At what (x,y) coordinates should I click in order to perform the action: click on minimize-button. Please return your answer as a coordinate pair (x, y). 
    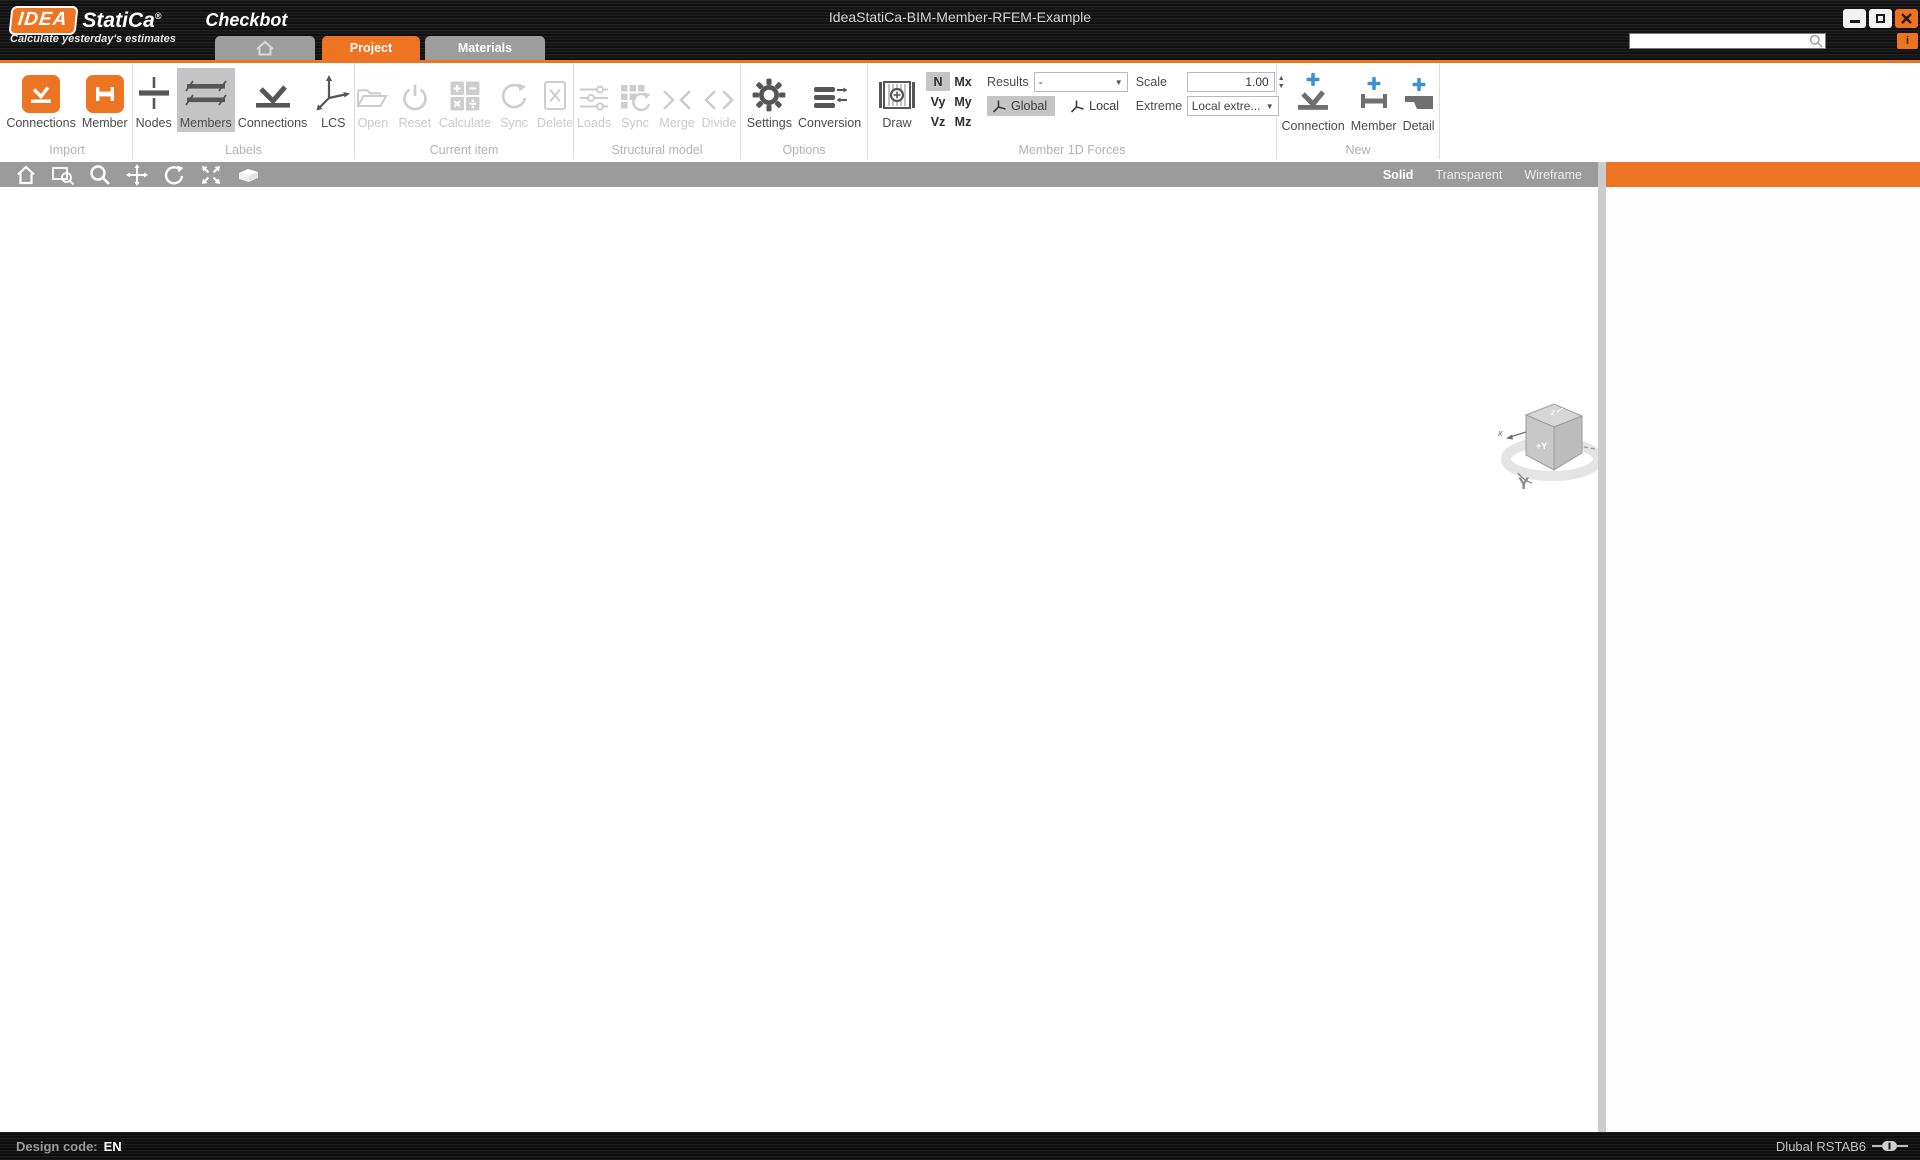
    Looking at the image, I should click on (1854, 18).